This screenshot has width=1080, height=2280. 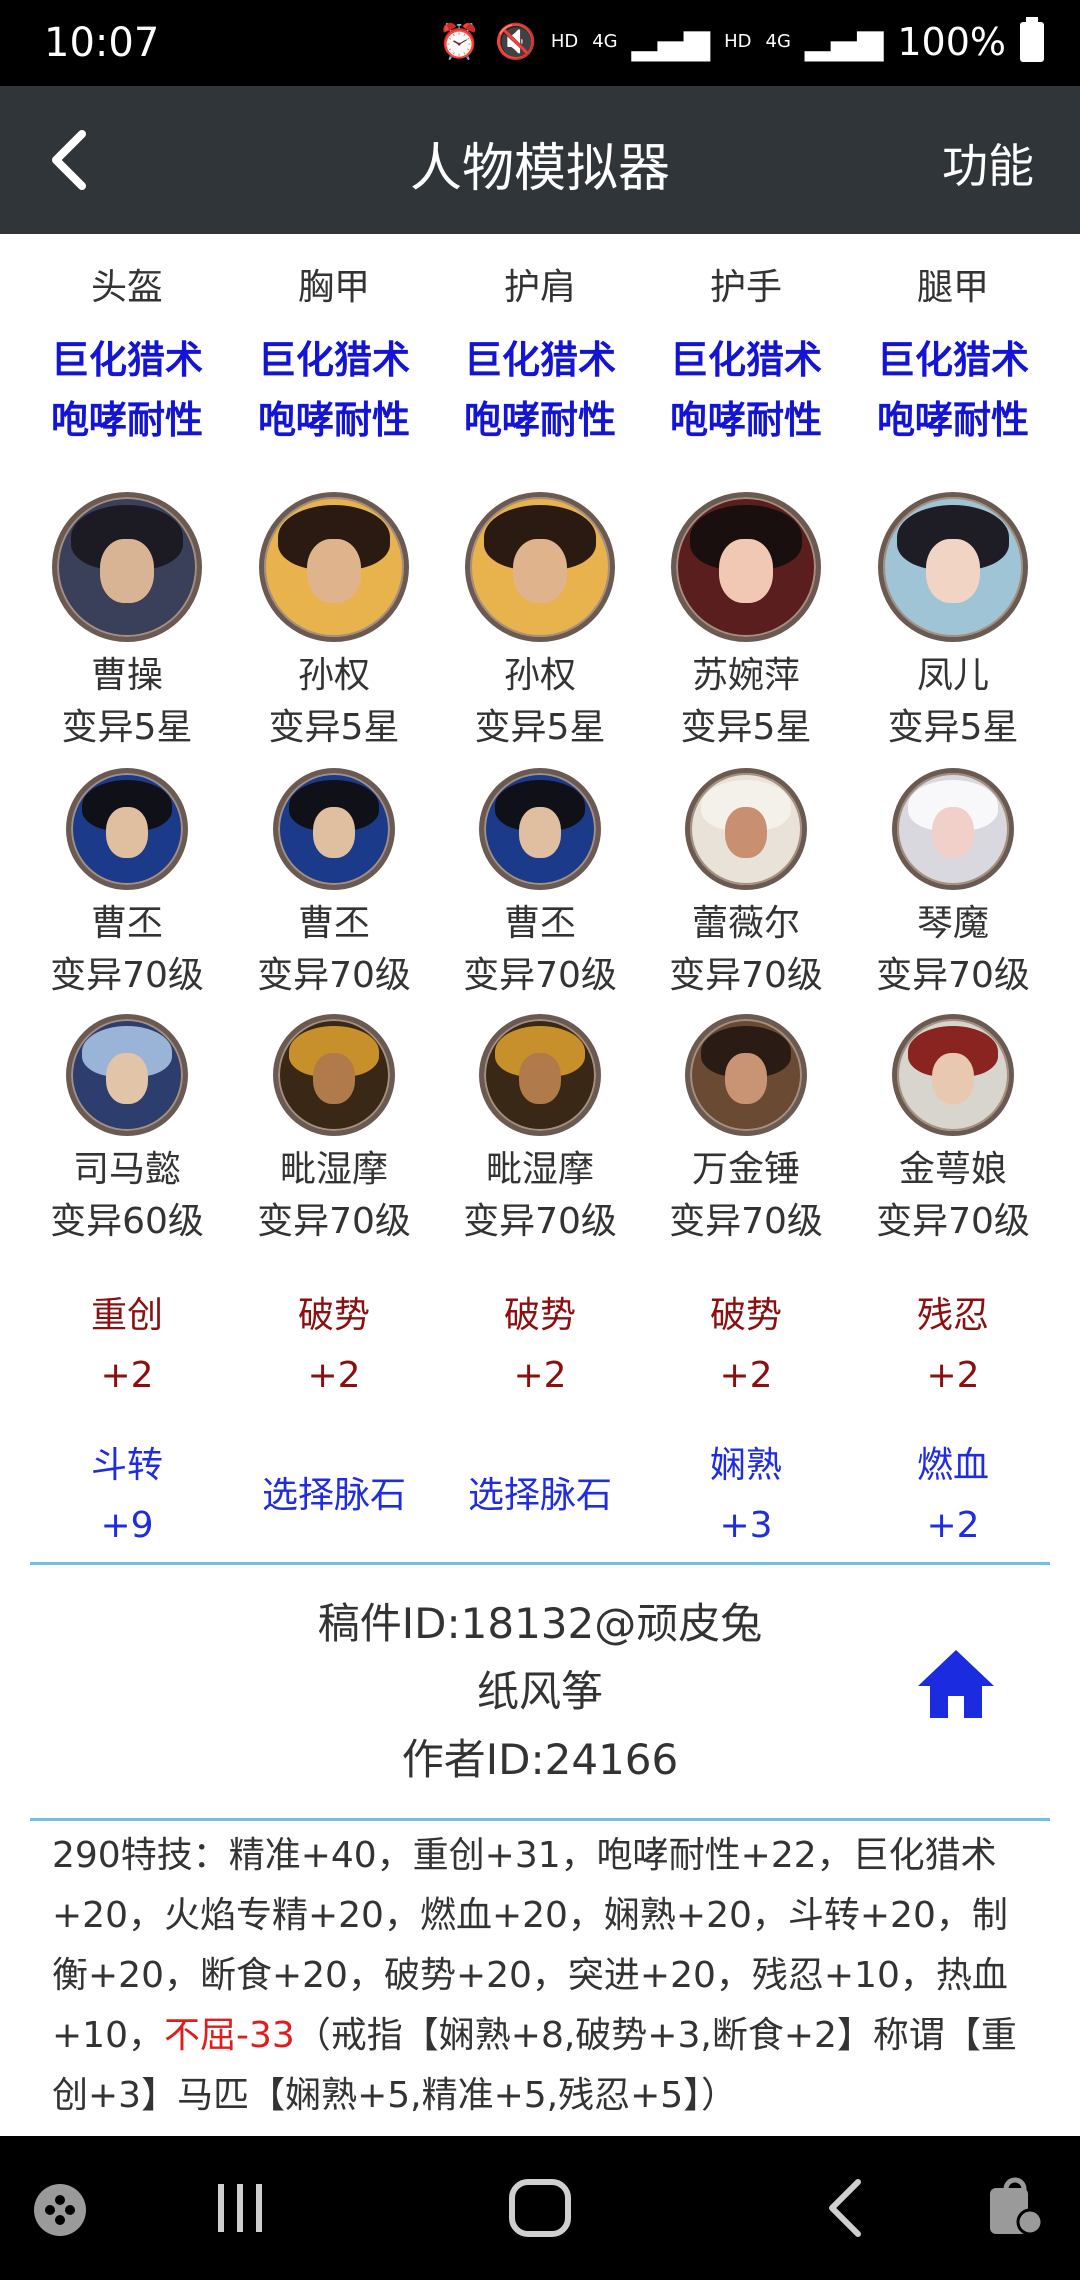 I want to click on mute-icon: 🔇, so click(x=515, y=42).